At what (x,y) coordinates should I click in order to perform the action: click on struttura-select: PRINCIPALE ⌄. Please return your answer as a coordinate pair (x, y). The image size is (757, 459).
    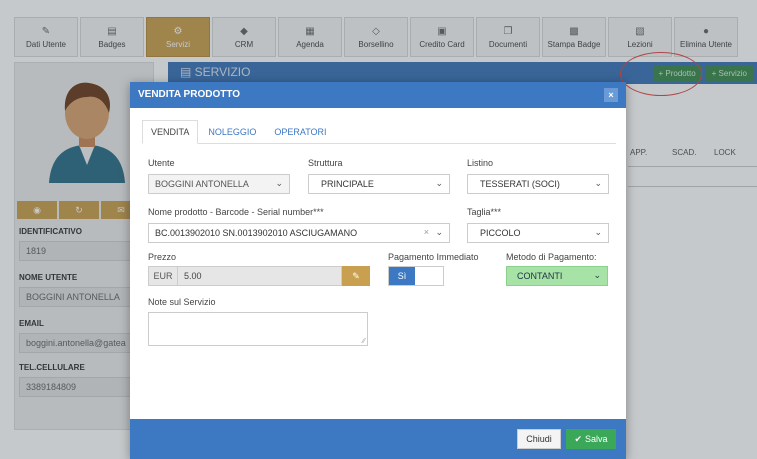
    Looking at the image, I should click on (379, 184).